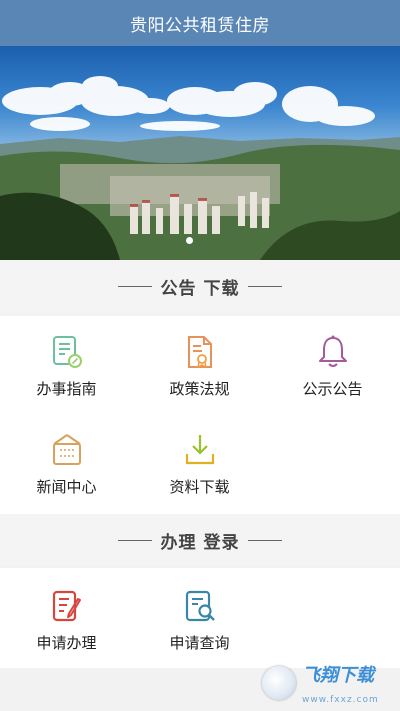  I want to click on carousel-indicator-dot, so click(189, 240).